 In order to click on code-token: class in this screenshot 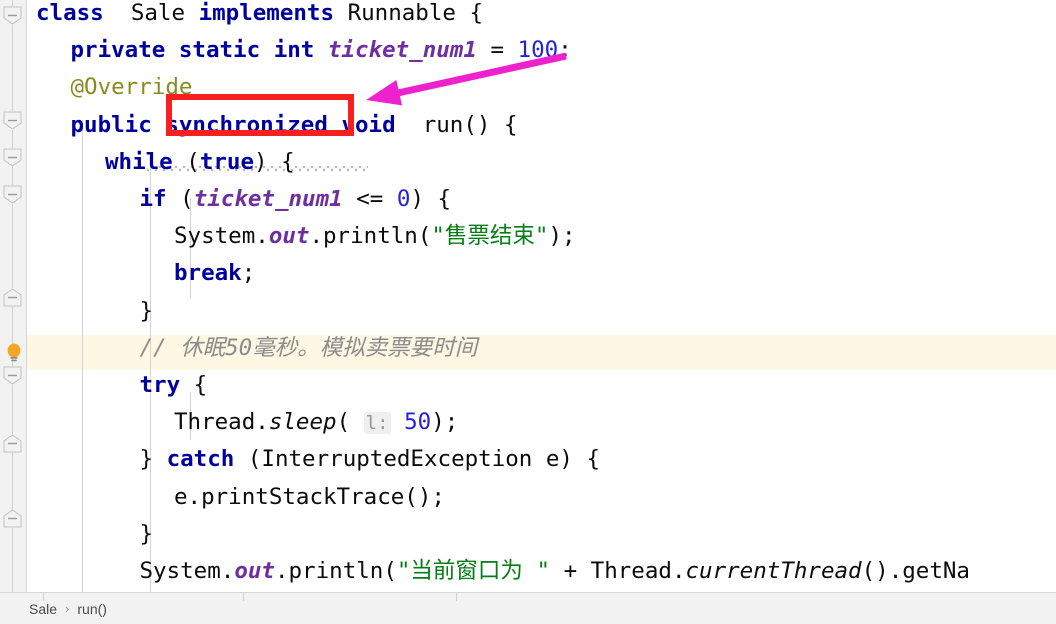, I will do `click(70, 13)`.